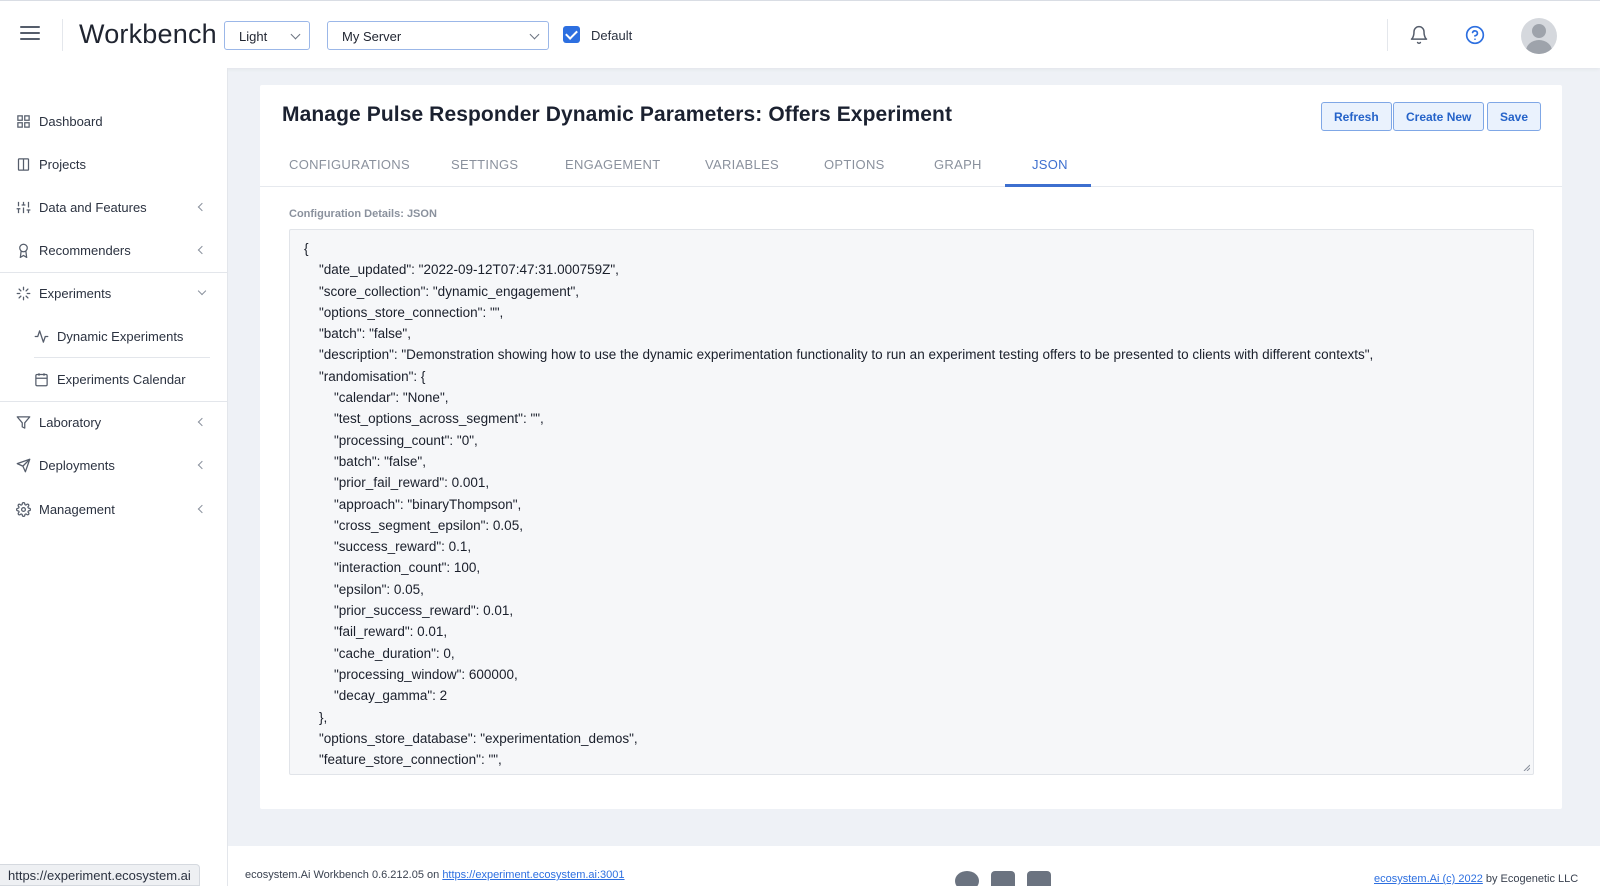 Image resolution: width=1600 pixels, height=886 pixels. Describe the element at coordinates (75, 293) in the screenshot. I see `sidebar-item-label: Experiments` at that location.